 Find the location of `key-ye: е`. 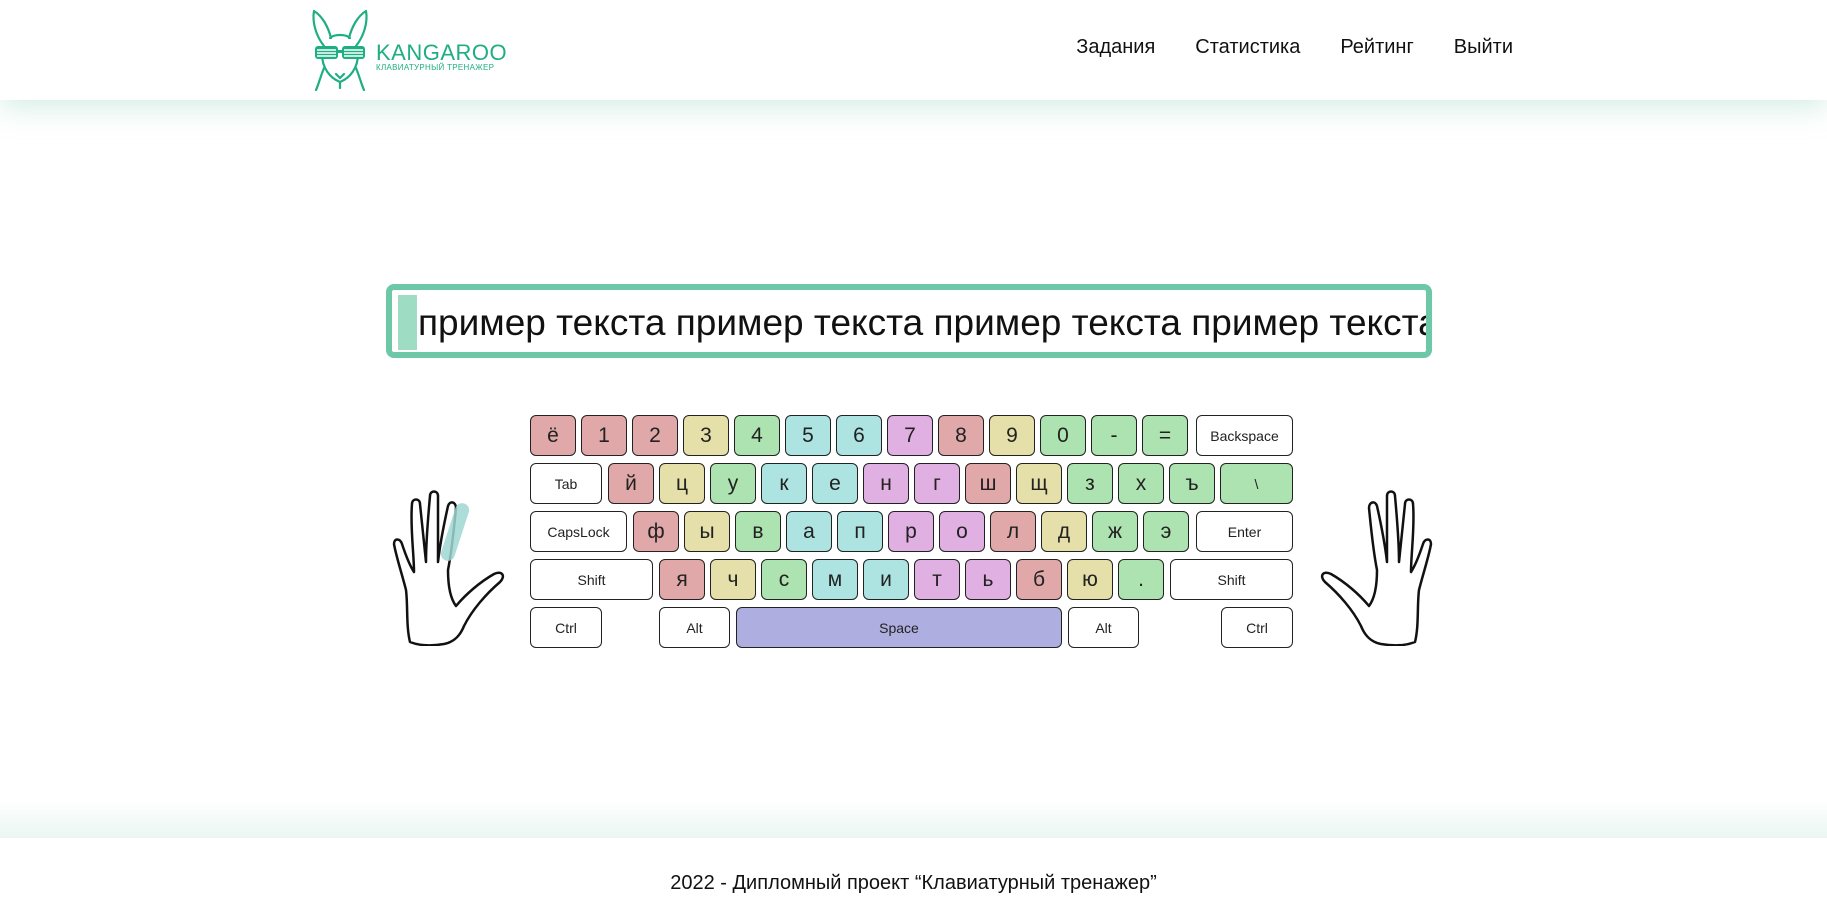

key-ye: е is located at coordinates (835, 483).